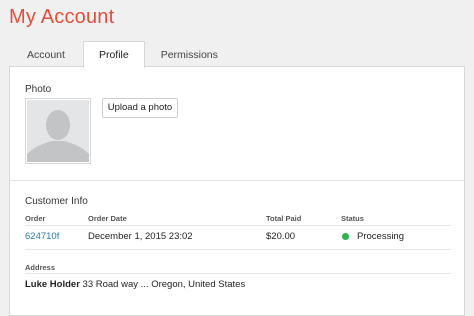 The width and height of the screenshot is (474, 316). Describe the element at coordinates (40, 267) in the screenshot. I see `address-label: Address` at that location.